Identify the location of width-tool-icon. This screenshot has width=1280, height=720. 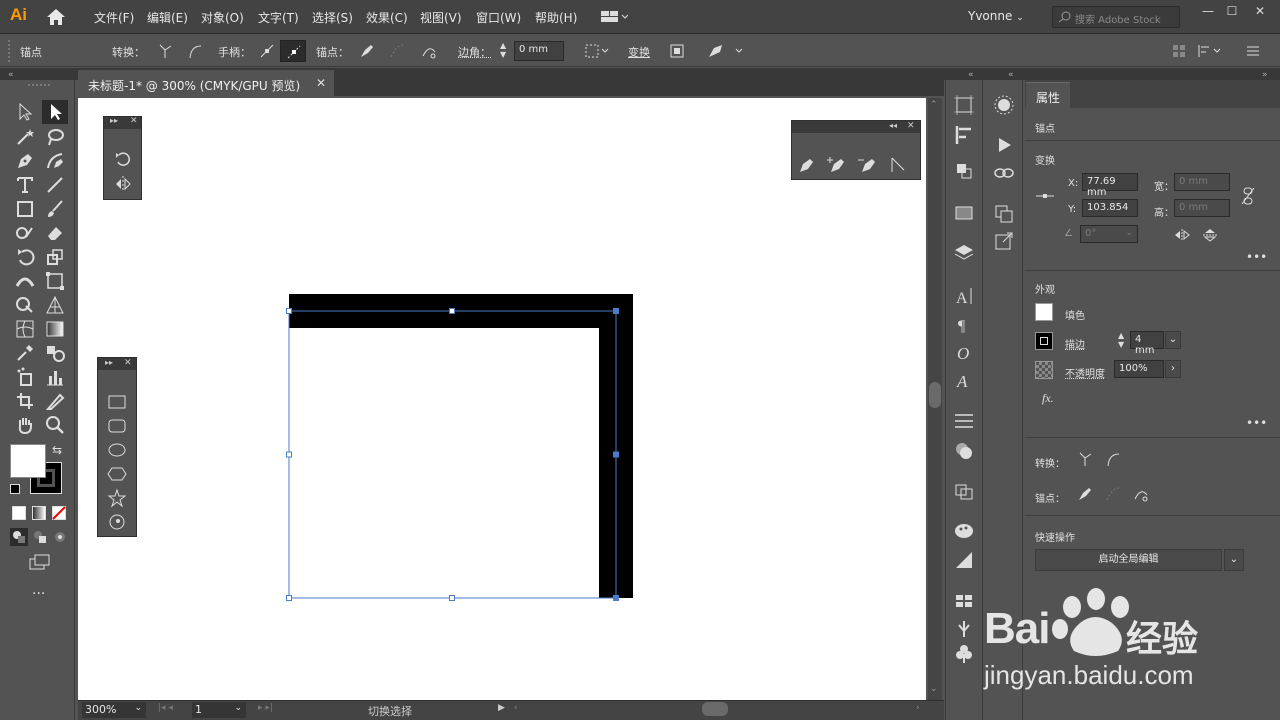
(25, 281).